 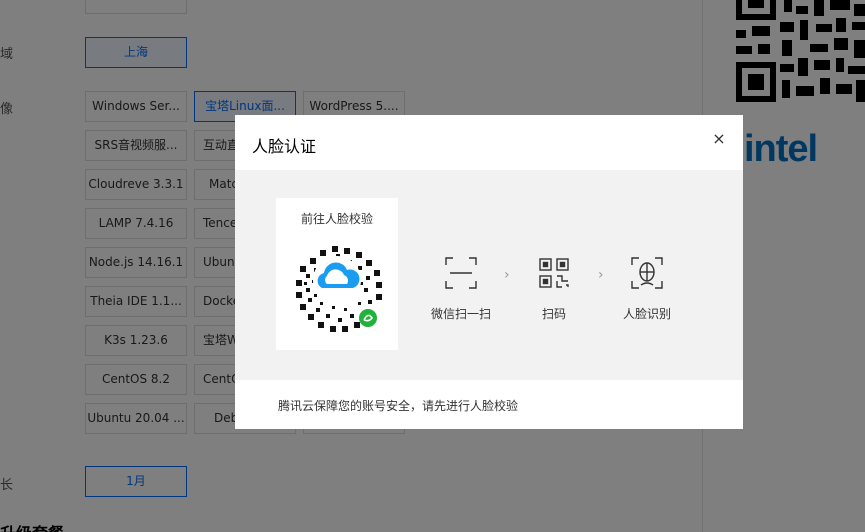 What do you see at coordinates (647, 273) in the screenshot?
I see `face-recognition-icon` at bounding box center [647, 273].